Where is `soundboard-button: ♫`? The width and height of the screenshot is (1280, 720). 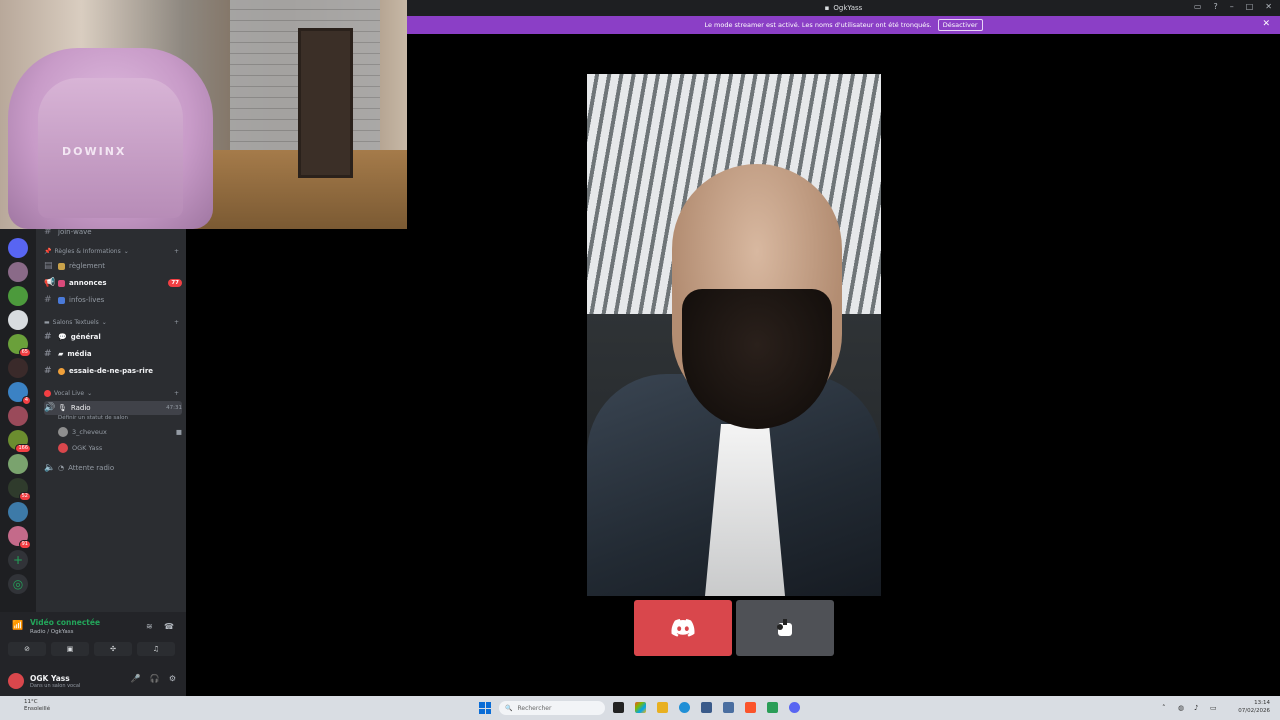 soundboard-button: ♫ is located at coordinates (156, 649).